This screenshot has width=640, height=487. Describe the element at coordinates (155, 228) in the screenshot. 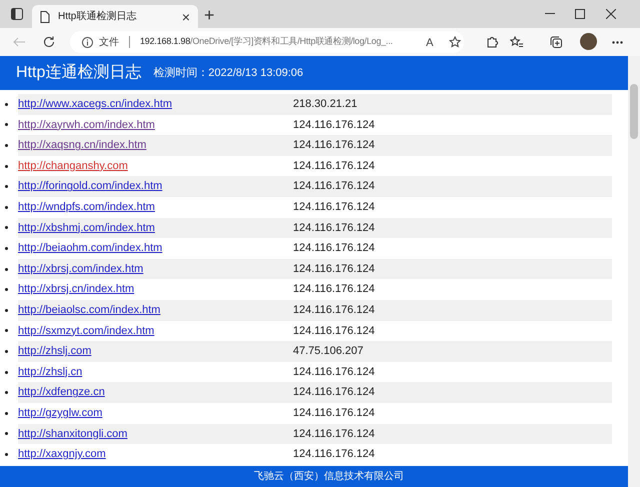

I see `url-link: http://xbshmj.com/index.htm` at that location.